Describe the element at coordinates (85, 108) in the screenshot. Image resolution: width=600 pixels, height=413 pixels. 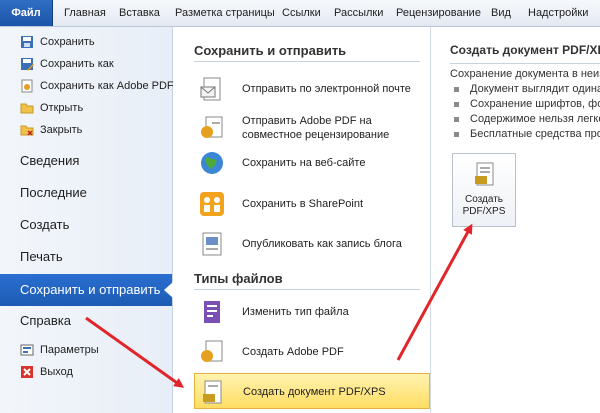
I see `open-command: Открыть` at that location.